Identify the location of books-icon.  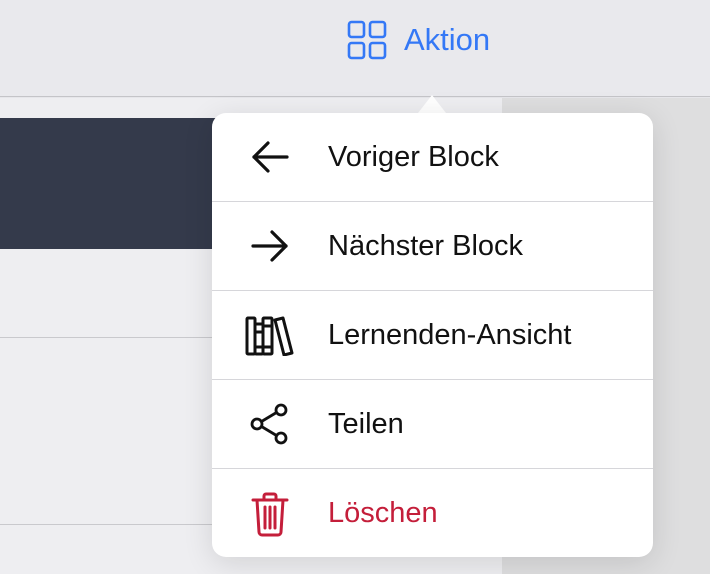
(269, 336).